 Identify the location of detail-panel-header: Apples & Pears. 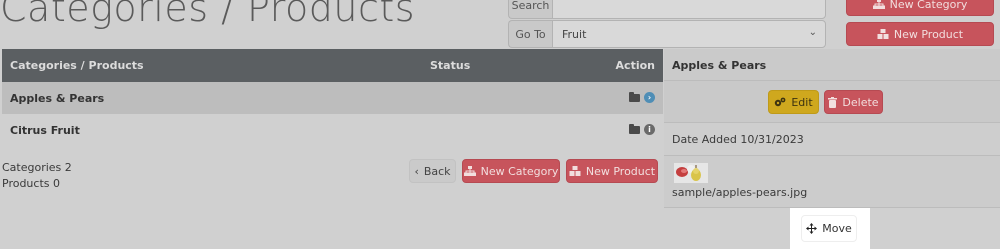
(832, 65).